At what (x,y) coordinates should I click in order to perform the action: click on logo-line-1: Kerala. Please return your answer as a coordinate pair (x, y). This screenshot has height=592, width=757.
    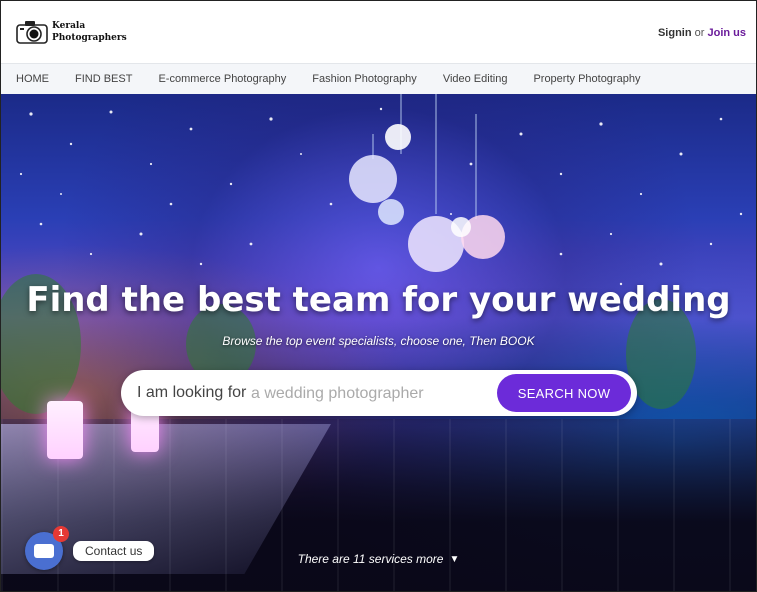
    Looking at the image, I should click on (69, 26).